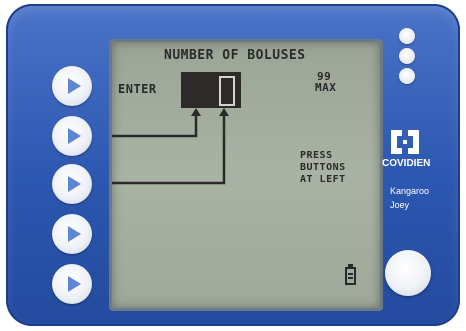 The width and height of the screenshot is (466, 331). What do you see at coordinates (406, 163) in the screenshot?
I see `brand-name: COVIDIEN` at bounding box center [406, 163].